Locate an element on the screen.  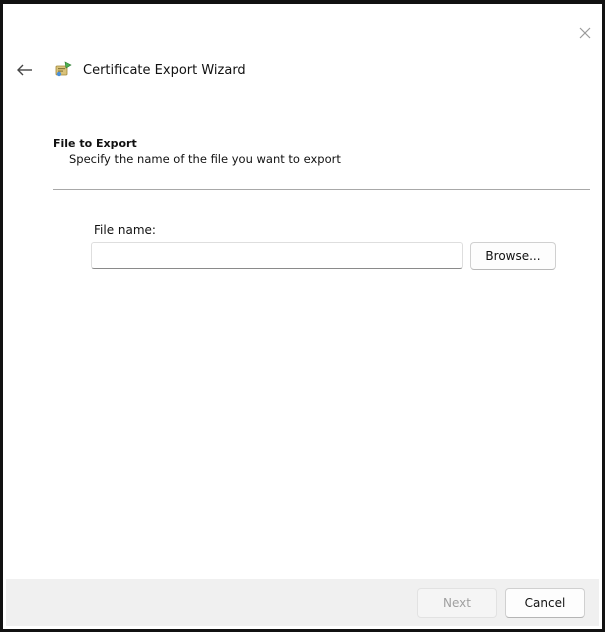
certificate-wizard-icon is located at coordinates (63, 69).